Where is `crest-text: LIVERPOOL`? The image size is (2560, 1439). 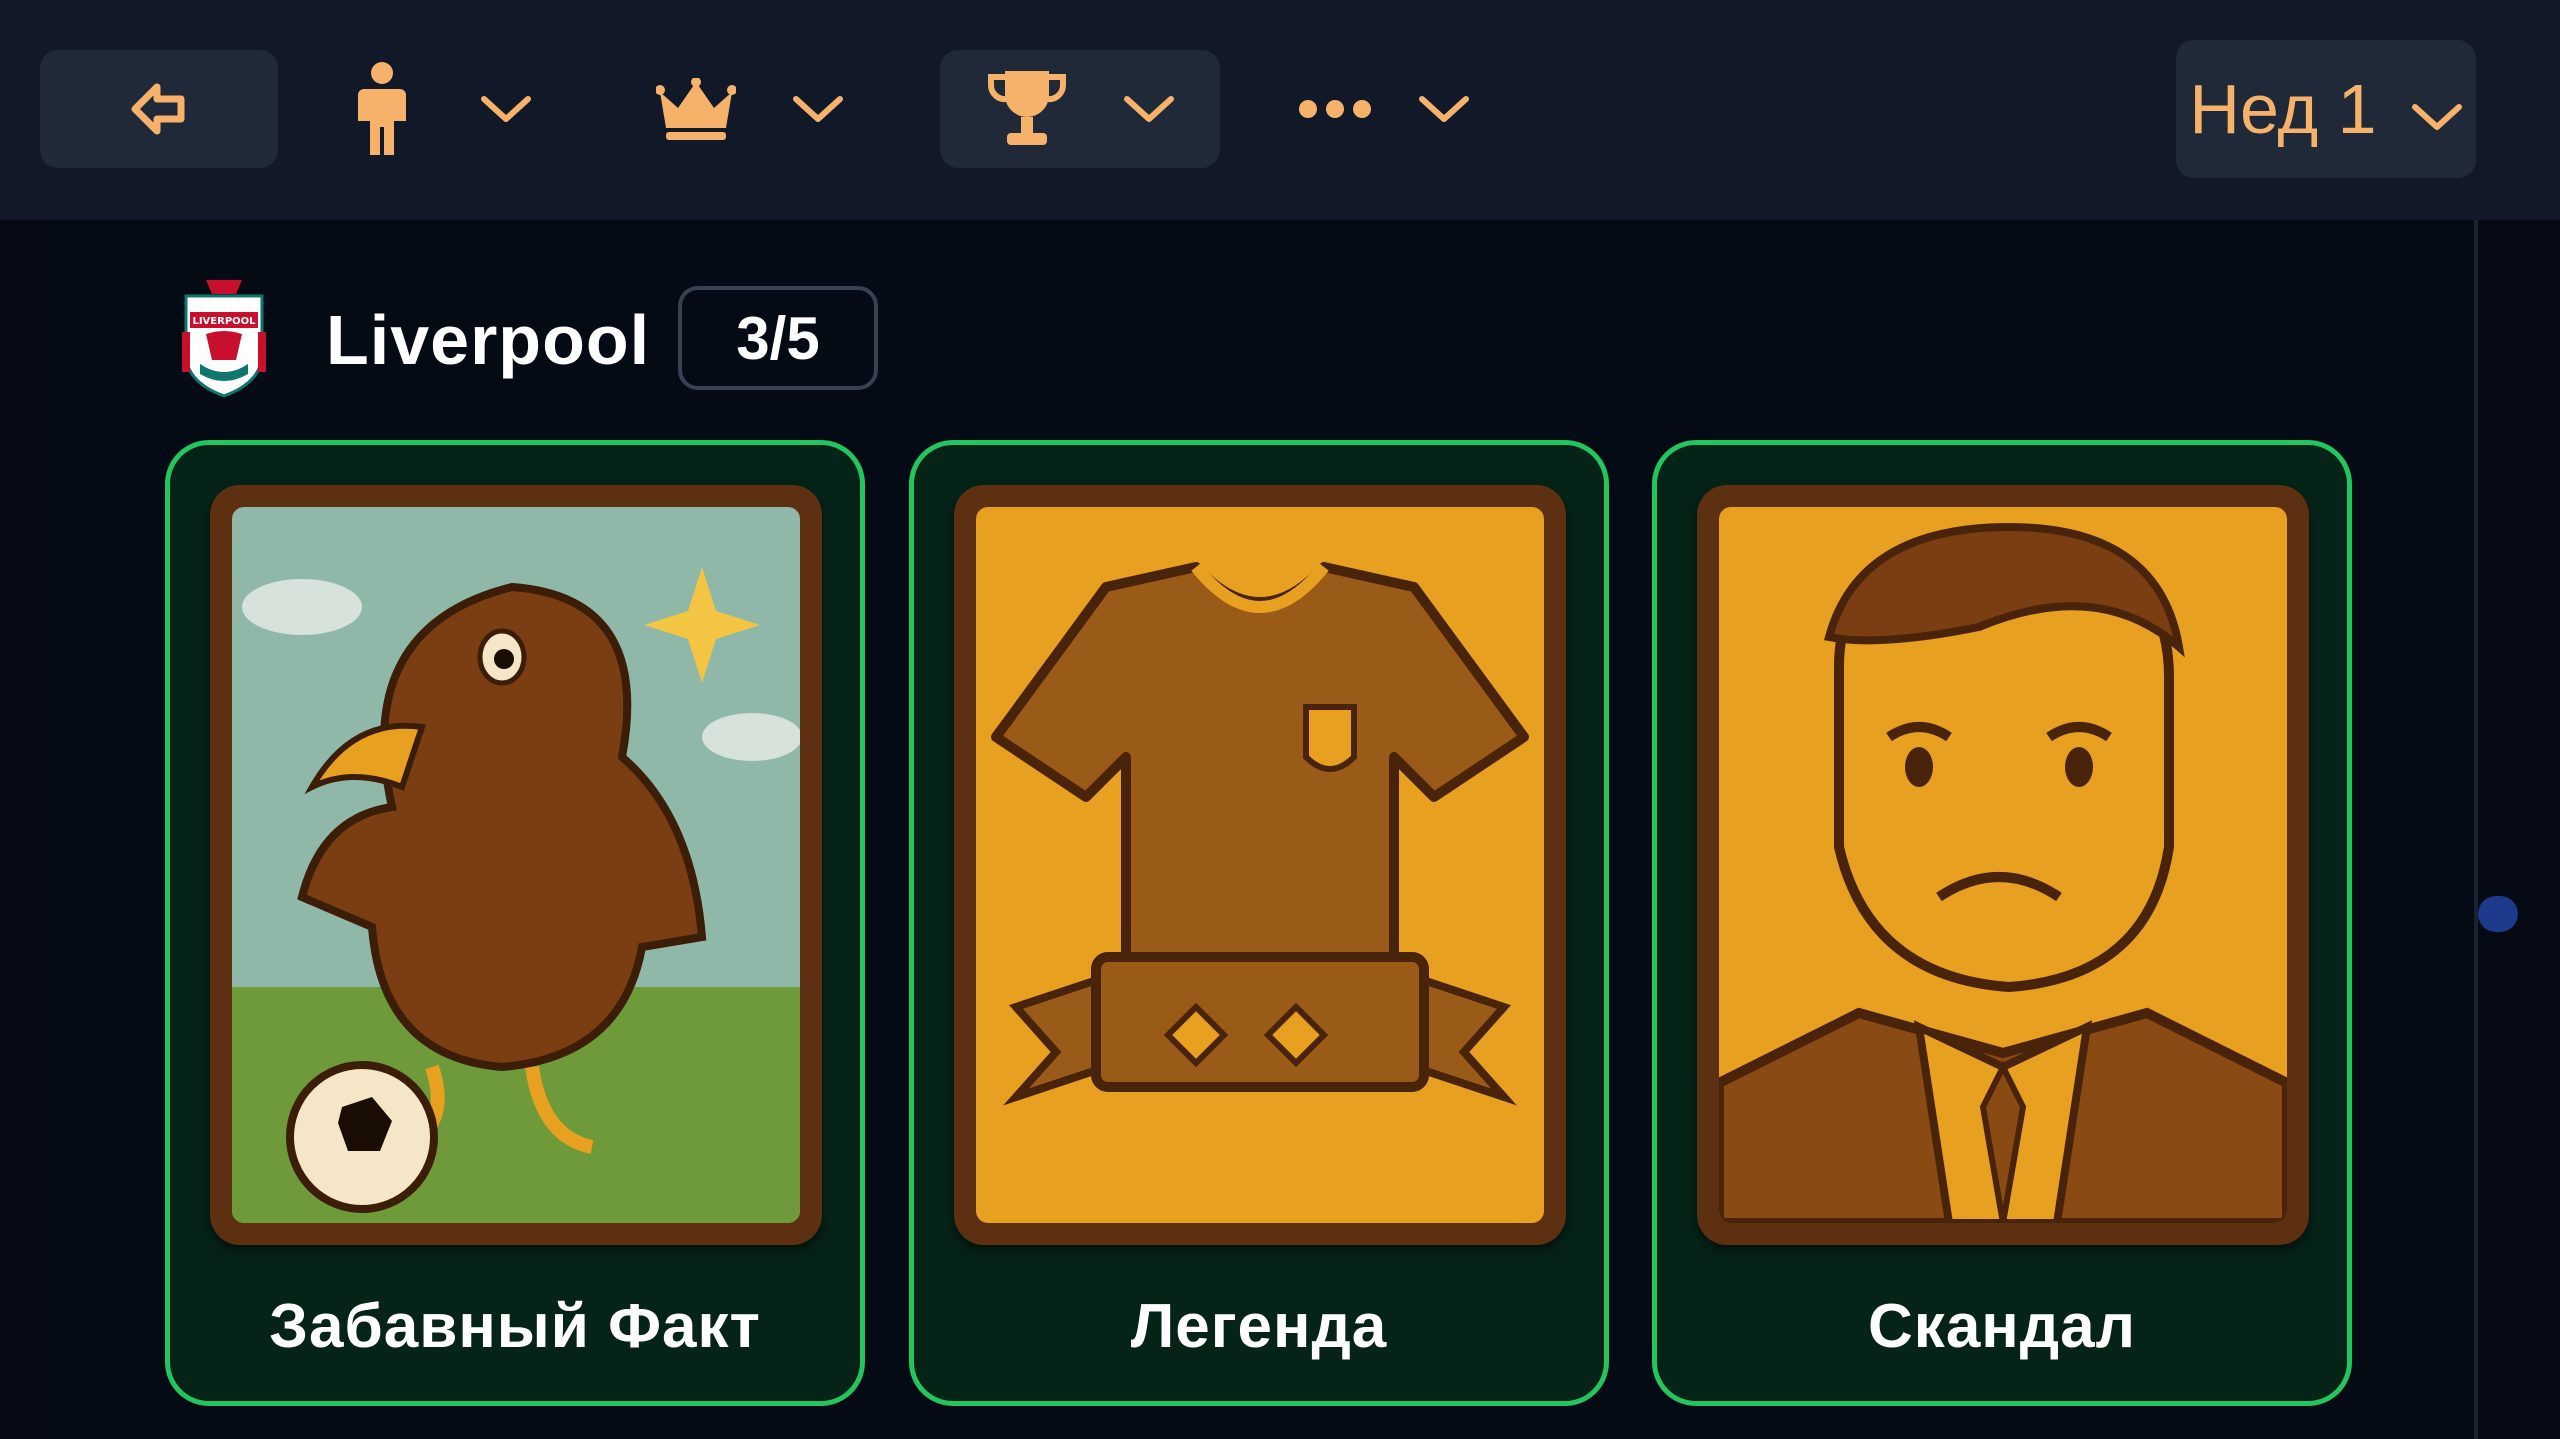 crest-text: LIVERPOOL is located at coordinates (224, 321).